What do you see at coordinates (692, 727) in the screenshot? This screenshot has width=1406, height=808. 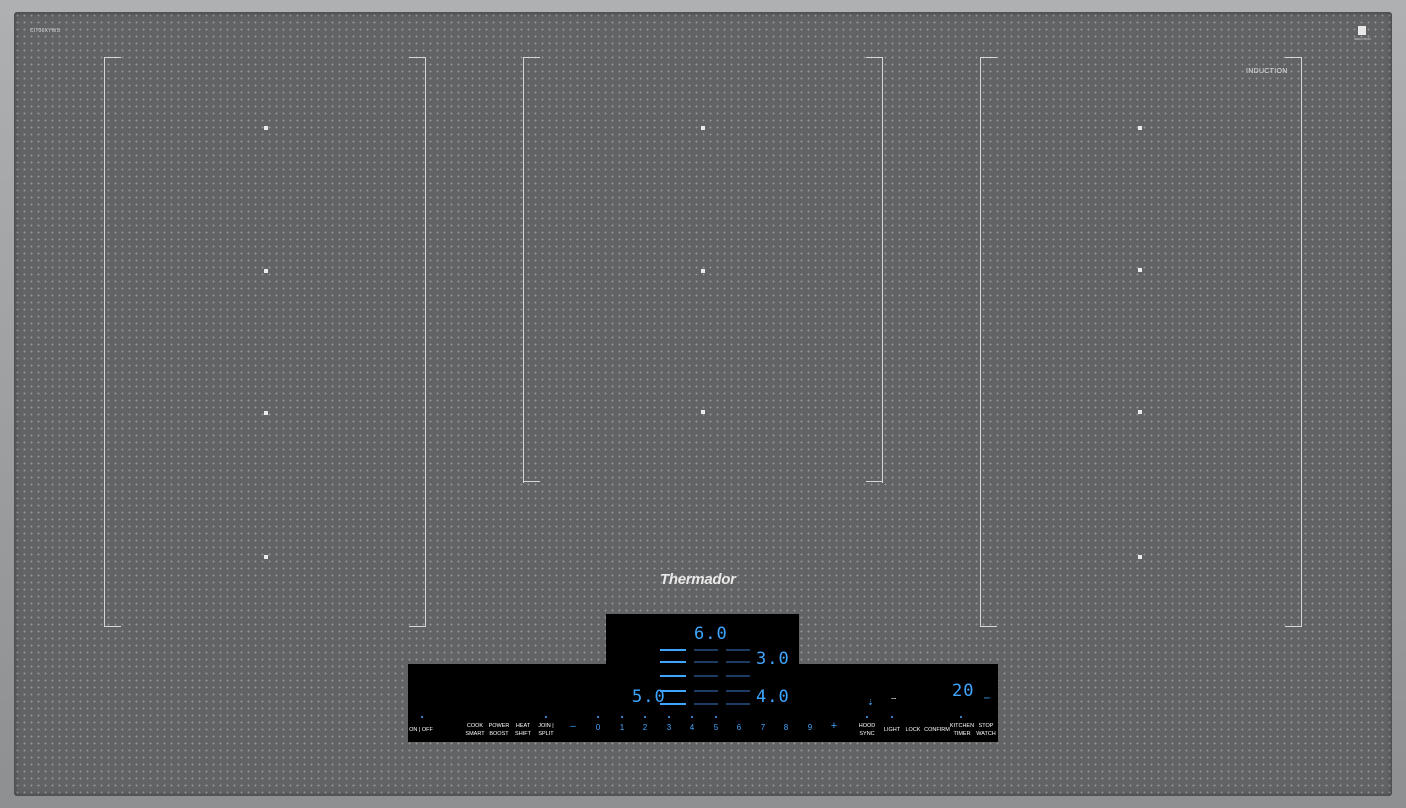 I see `level-4-button: 4` at bounding box center [692, 727].